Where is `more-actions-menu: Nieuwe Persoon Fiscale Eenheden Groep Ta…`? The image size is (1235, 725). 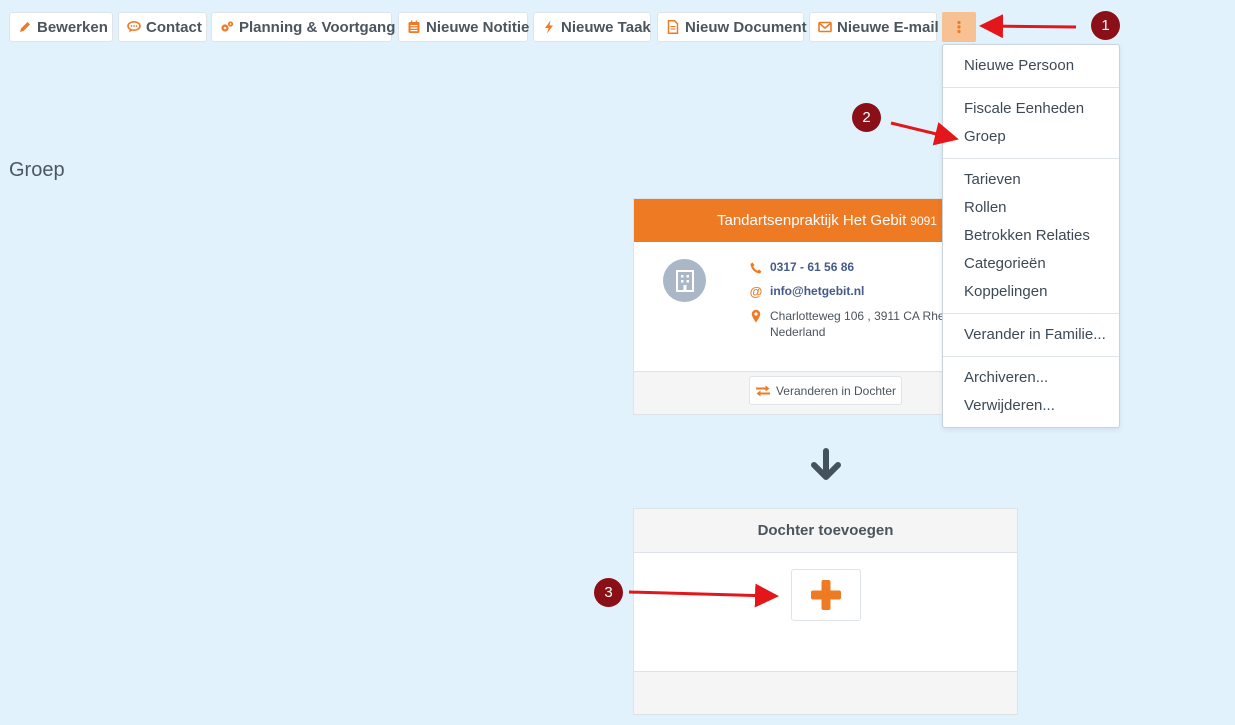 more-actions-menu: Nieuwe Persoon Fiscale Eenheden Groep Ta… is located at coordinates (1031, 236).